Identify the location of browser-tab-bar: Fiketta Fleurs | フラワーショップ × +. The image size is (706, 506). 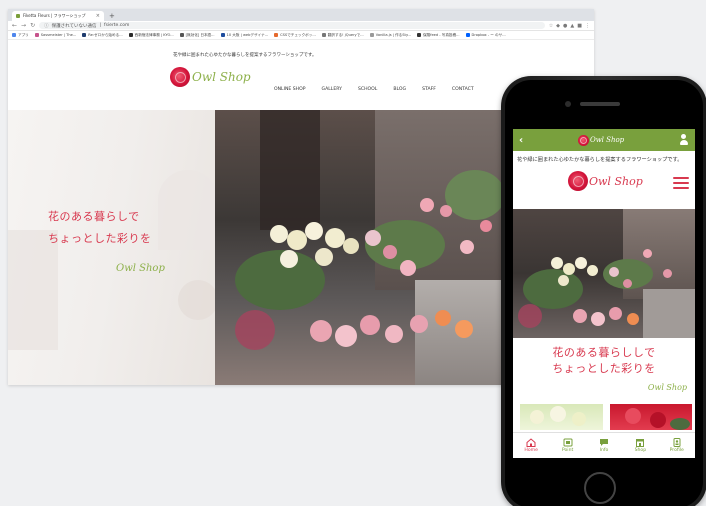
(301, 15).